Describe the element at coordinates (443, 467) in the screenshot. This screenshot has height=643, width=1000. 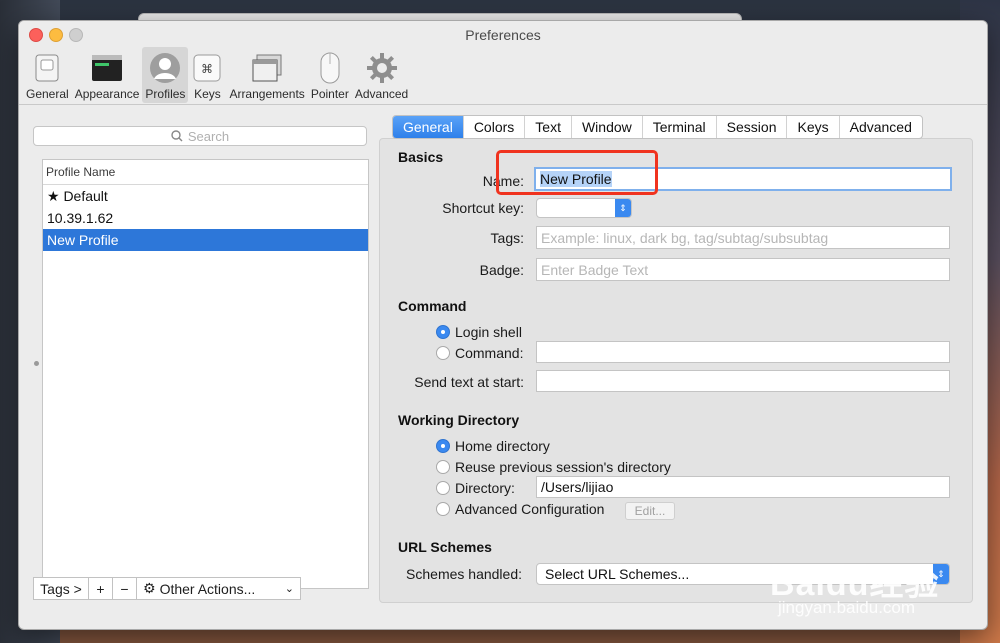
I see `reuse-directory-radio` at that location.